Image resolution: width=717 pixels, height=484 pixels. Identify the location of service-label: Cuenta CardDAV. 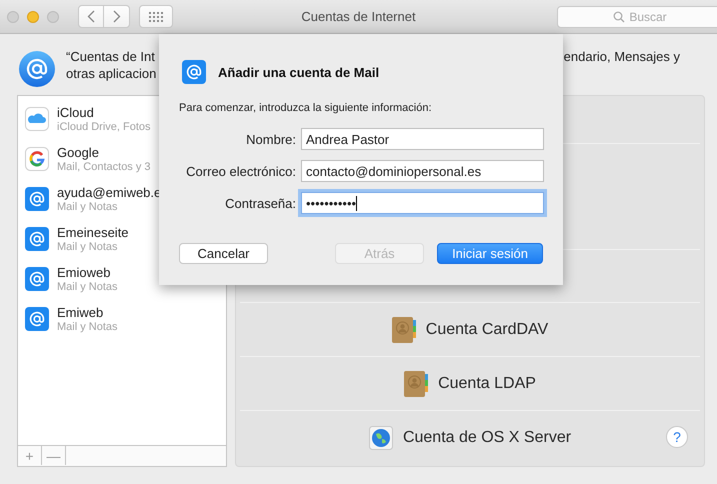
(487, 329).